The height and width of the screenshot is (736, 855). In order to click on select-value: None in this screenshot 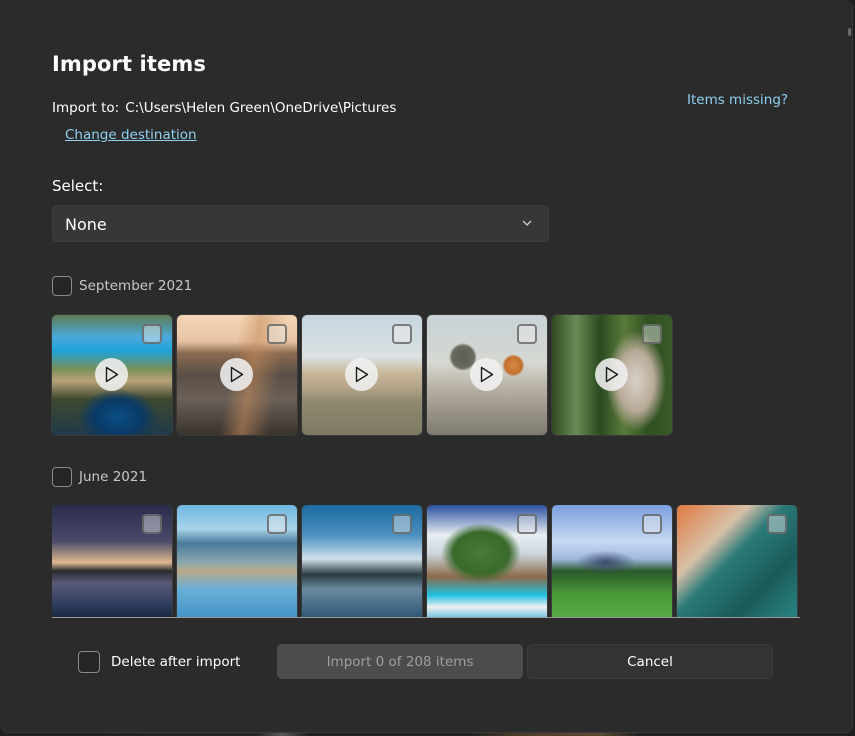, I will do `click(86, 224)`.